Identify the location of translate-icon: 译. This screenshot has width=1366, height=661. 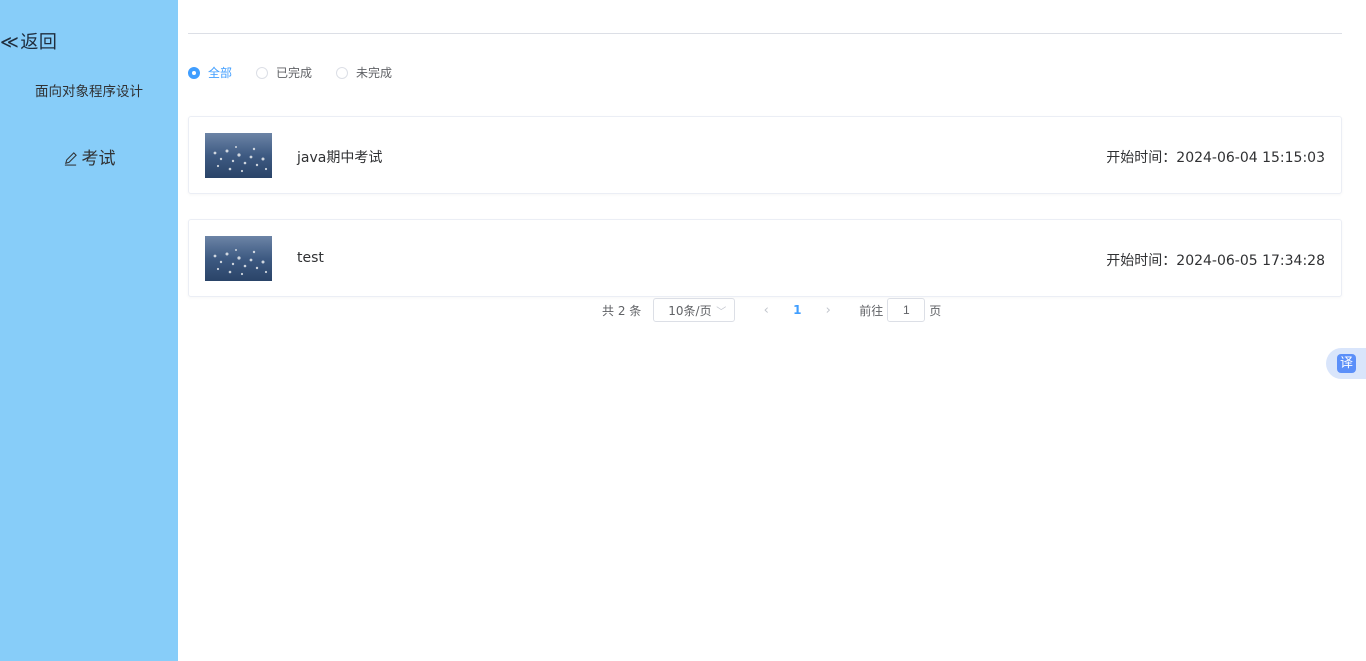
(1346, 363).